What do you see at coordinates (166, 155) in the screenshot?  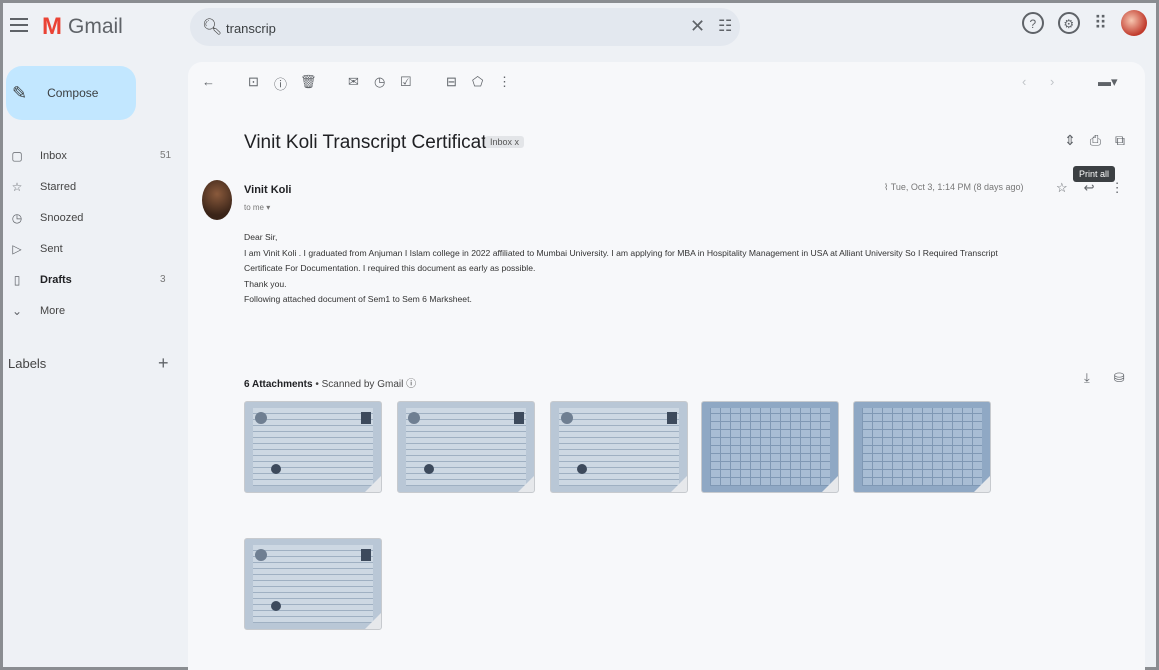 I see `unread-count: 51` at bounding box center [166, 155].